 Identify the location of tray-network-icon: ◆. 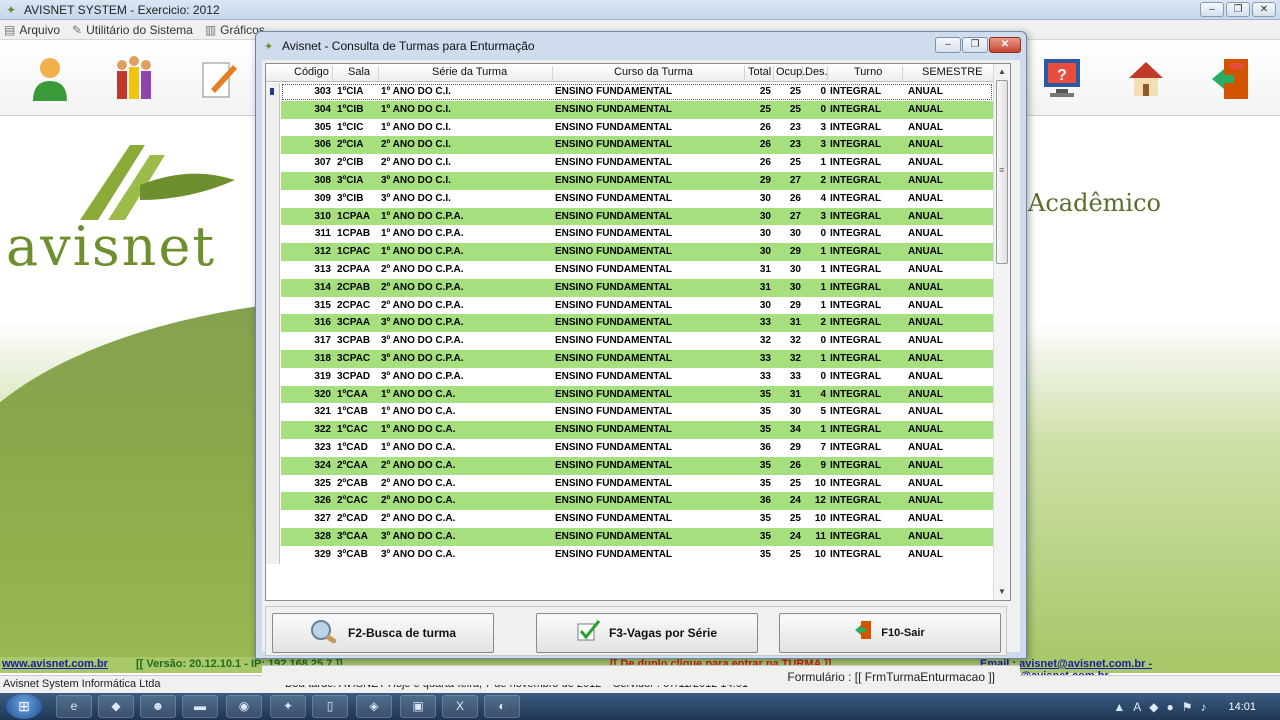
(1153, 707).